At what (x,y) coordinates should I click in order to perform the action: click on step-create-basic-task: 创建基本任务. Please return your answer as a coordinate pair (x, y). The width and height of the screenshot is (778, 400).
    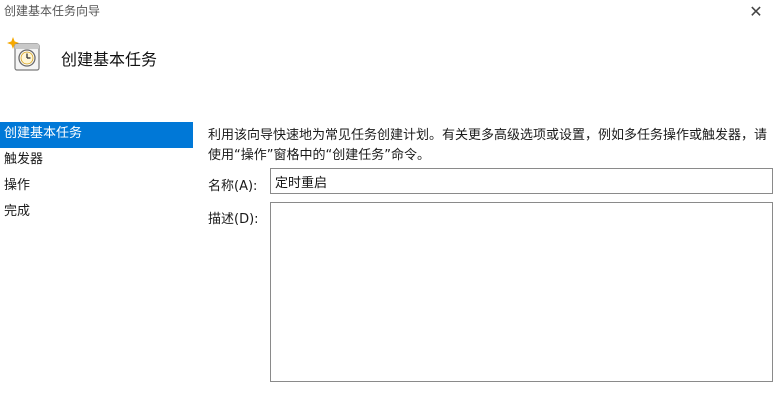
    Looking at the image, I should click on (96, 135).